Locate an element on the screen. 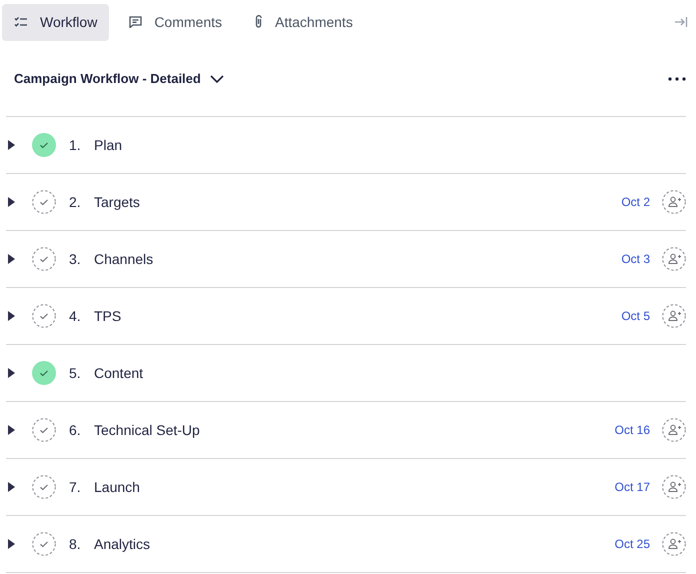 This screenshot has height=574, width=696. tab: Workflow is located at coordinates (56, 22).